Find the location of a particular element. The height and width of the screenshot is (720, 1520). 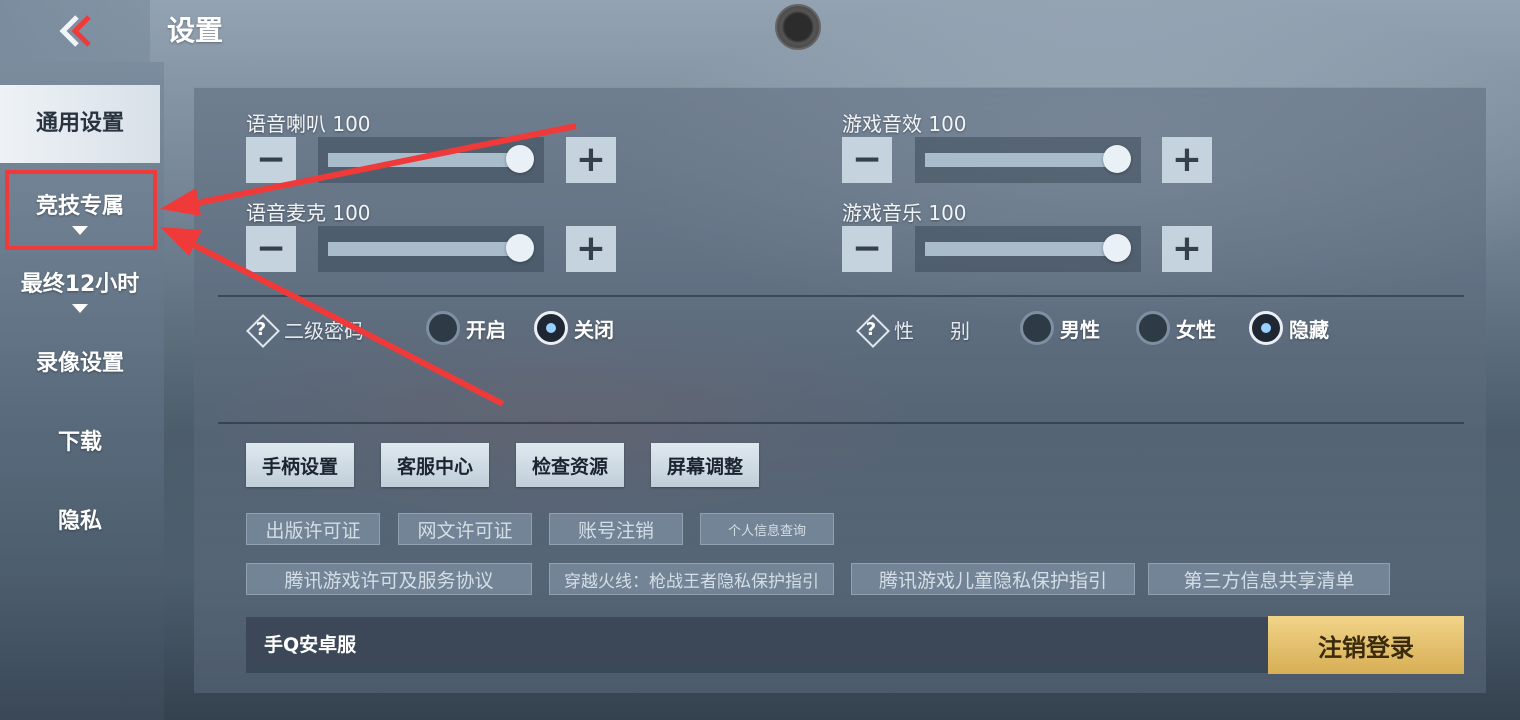

check-resources-button: 检查资源 is located at coordinates (570, 465).